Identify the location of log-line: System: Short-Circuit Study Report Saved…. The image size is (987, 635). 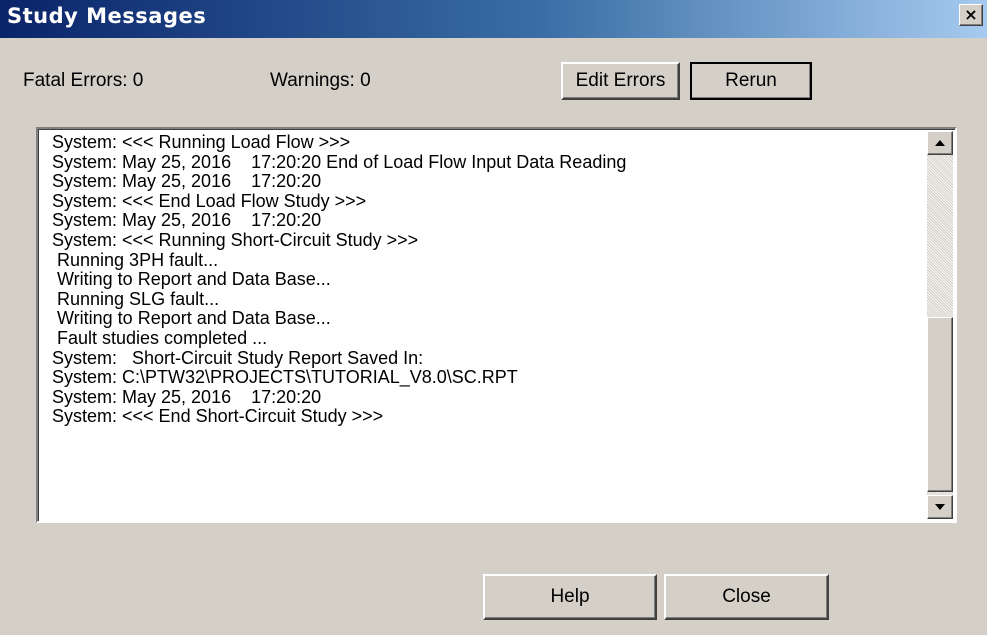
(238, 357).